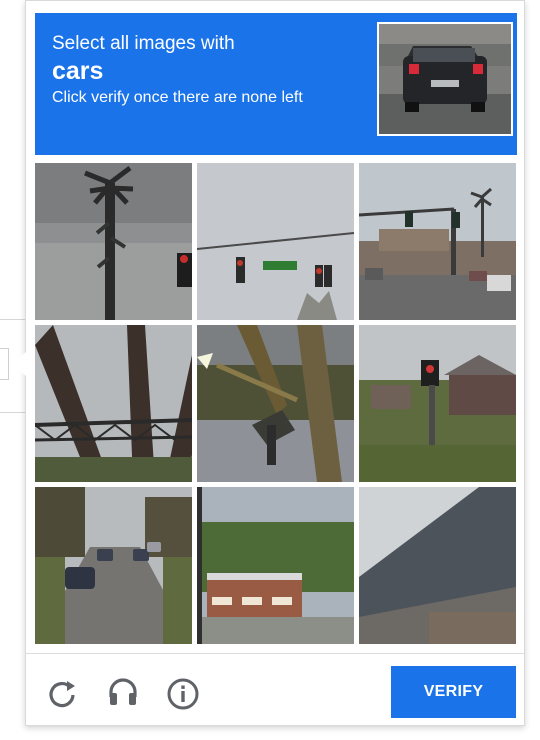  Describe the element at coordinates (275, 653) in the screenshot. I see `footer-divider` at that location.